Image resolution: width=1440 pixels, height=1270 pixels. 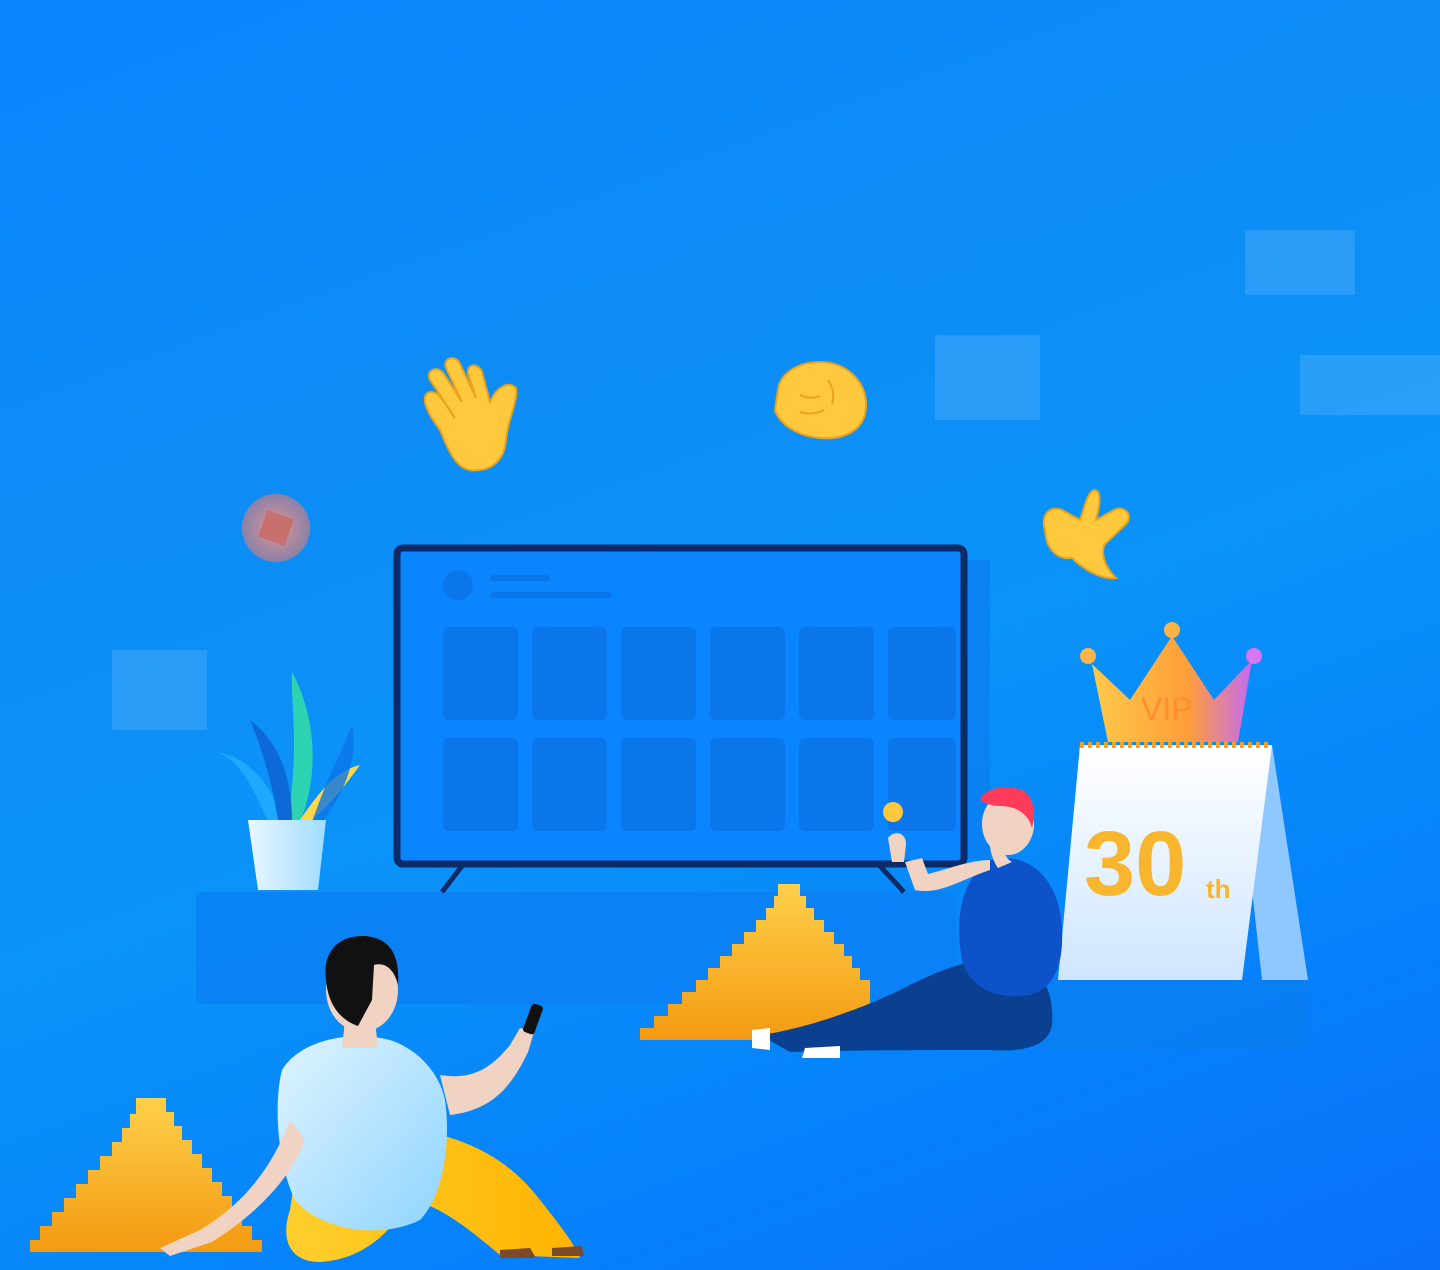 What do you see at coordinates (1135, 864) in the screenshot?
I see `calendar-day-number: 30` at bounding box center [1135, 864].